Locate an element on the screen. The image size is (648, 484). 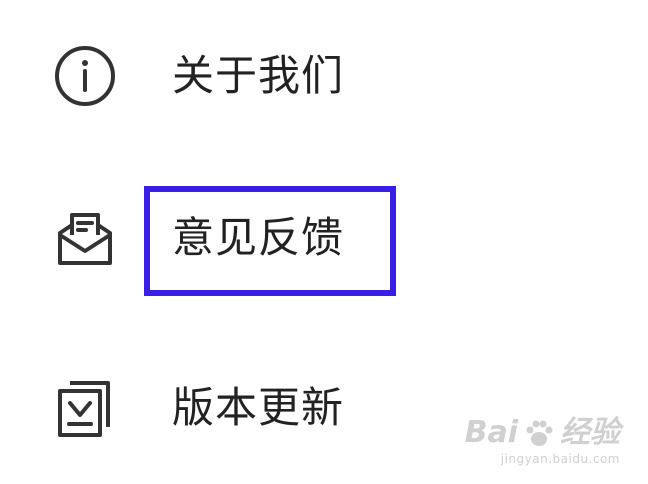
envelope-feedback-icon is located at coordinates (85, 238).